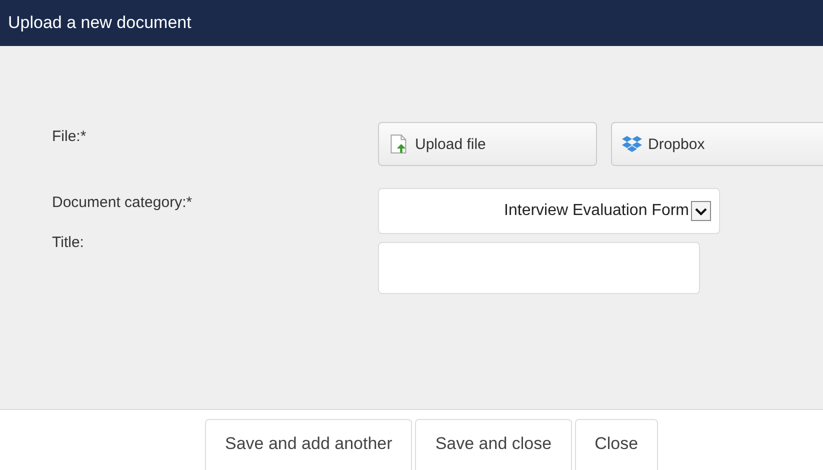  What do you see at coordinates (717, 144) in the screenshot?
I see `dropbox-button: Dropbox` at bounding box center [717, 144].